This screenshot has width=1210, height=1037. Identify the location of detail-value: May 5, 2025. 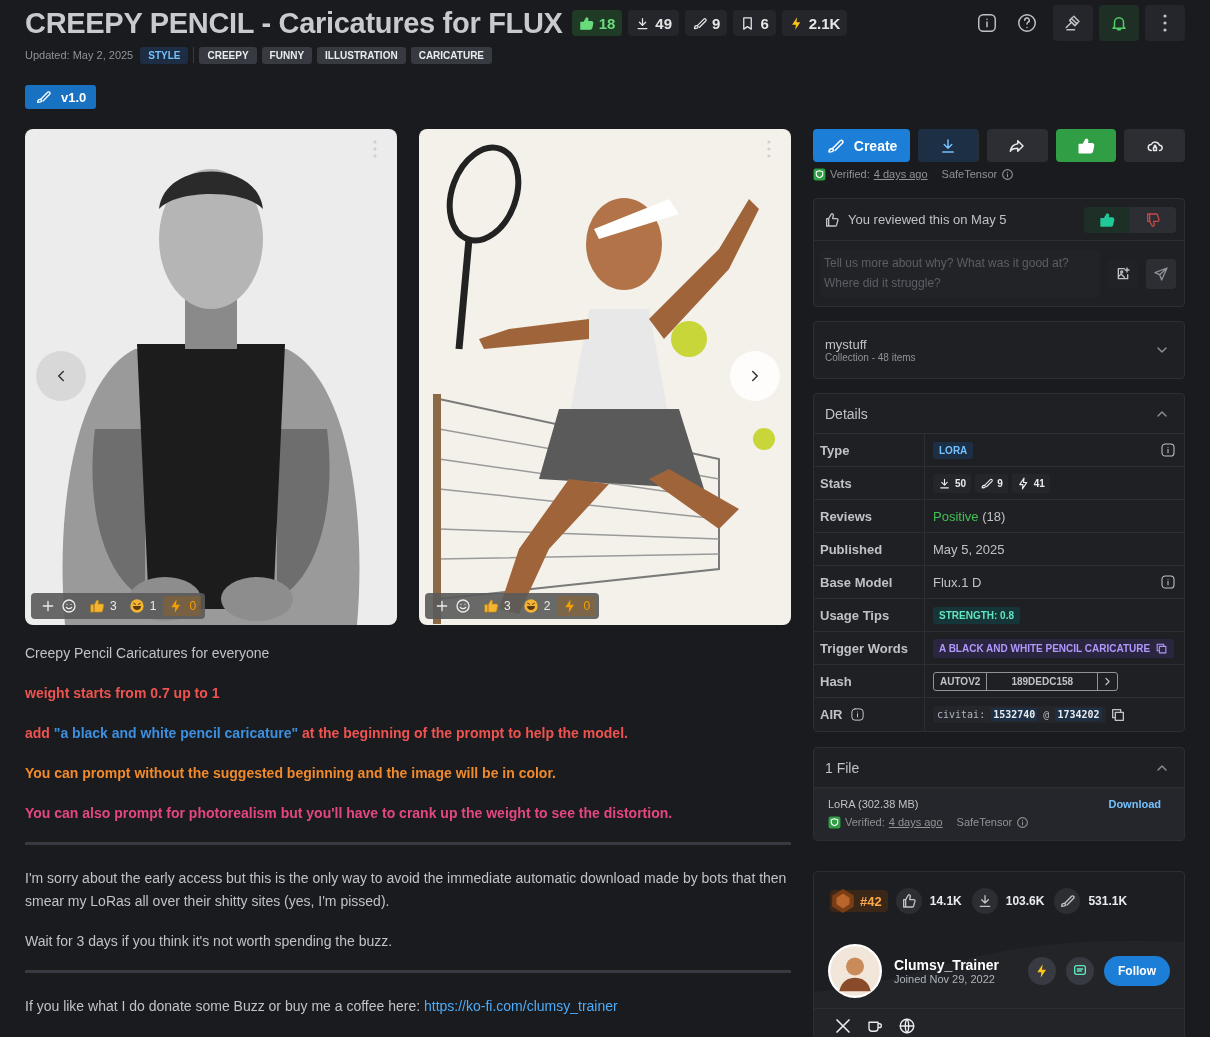
(969, 549).